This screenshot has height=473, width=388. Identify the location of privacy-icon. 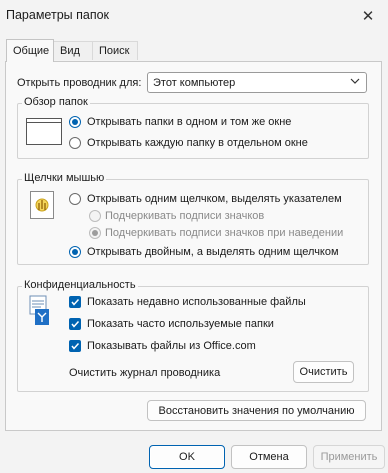
(42, 312).